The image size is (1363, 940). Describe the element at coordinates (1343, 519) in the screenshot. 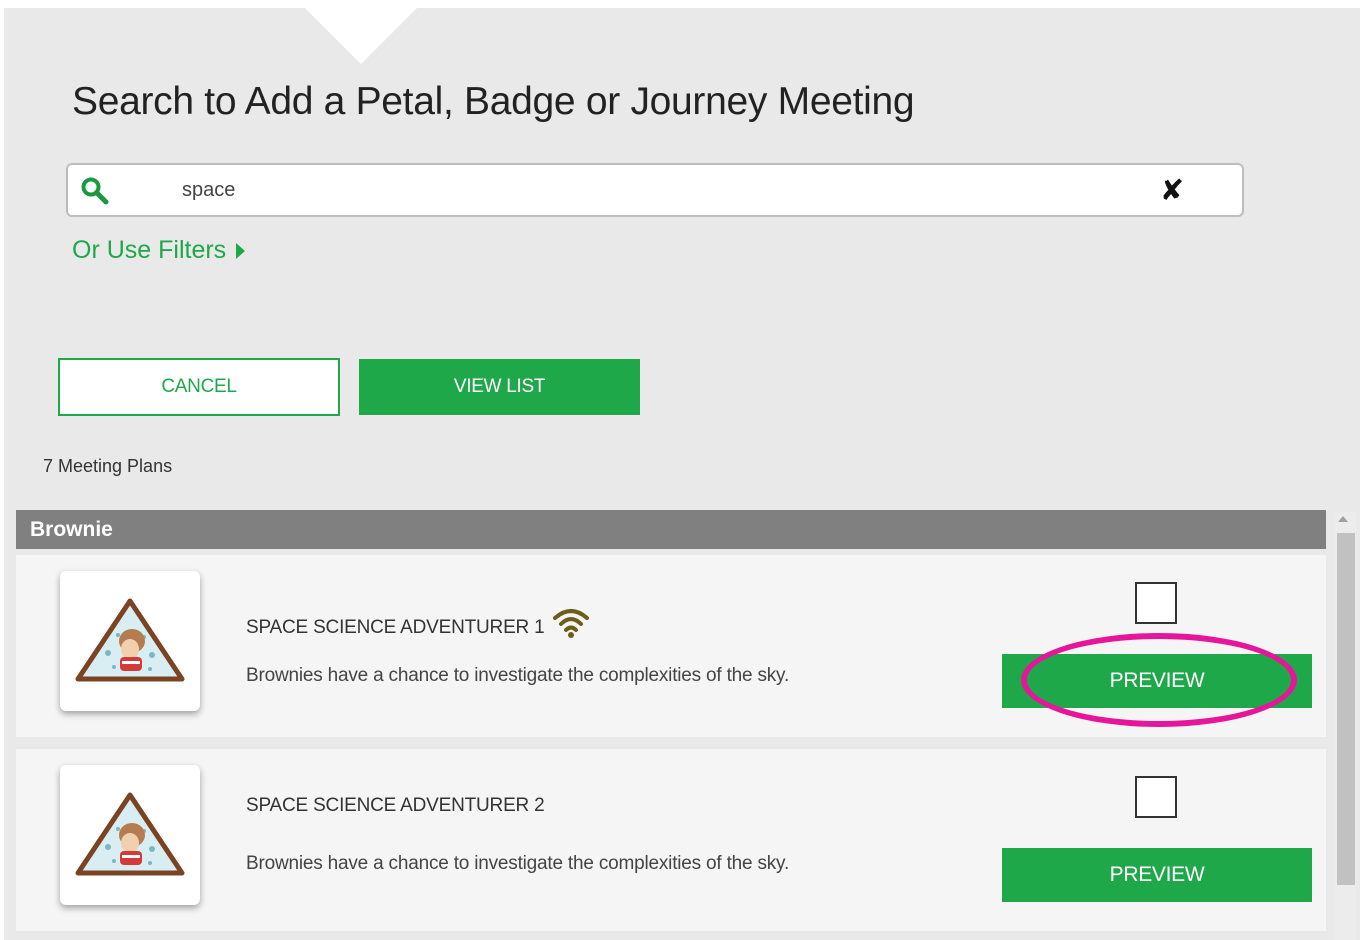

I see `scroll-up-arrow-icon` at that location.